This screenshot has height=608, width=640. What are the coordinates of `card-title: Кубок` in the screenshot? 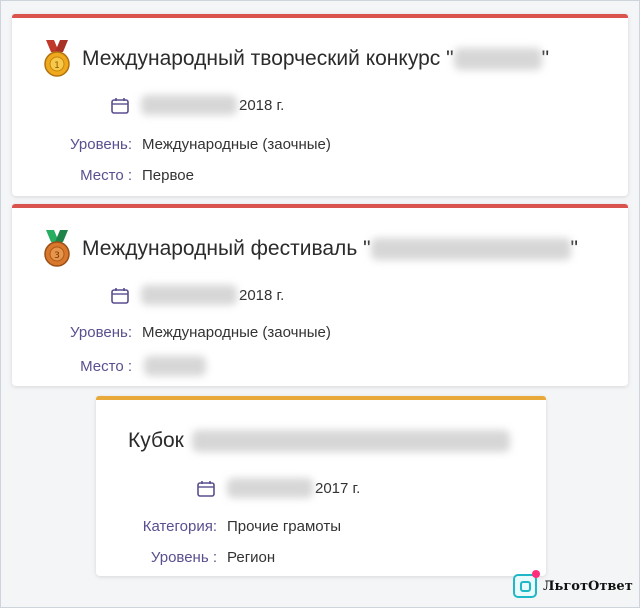 It's located at (156, 440).